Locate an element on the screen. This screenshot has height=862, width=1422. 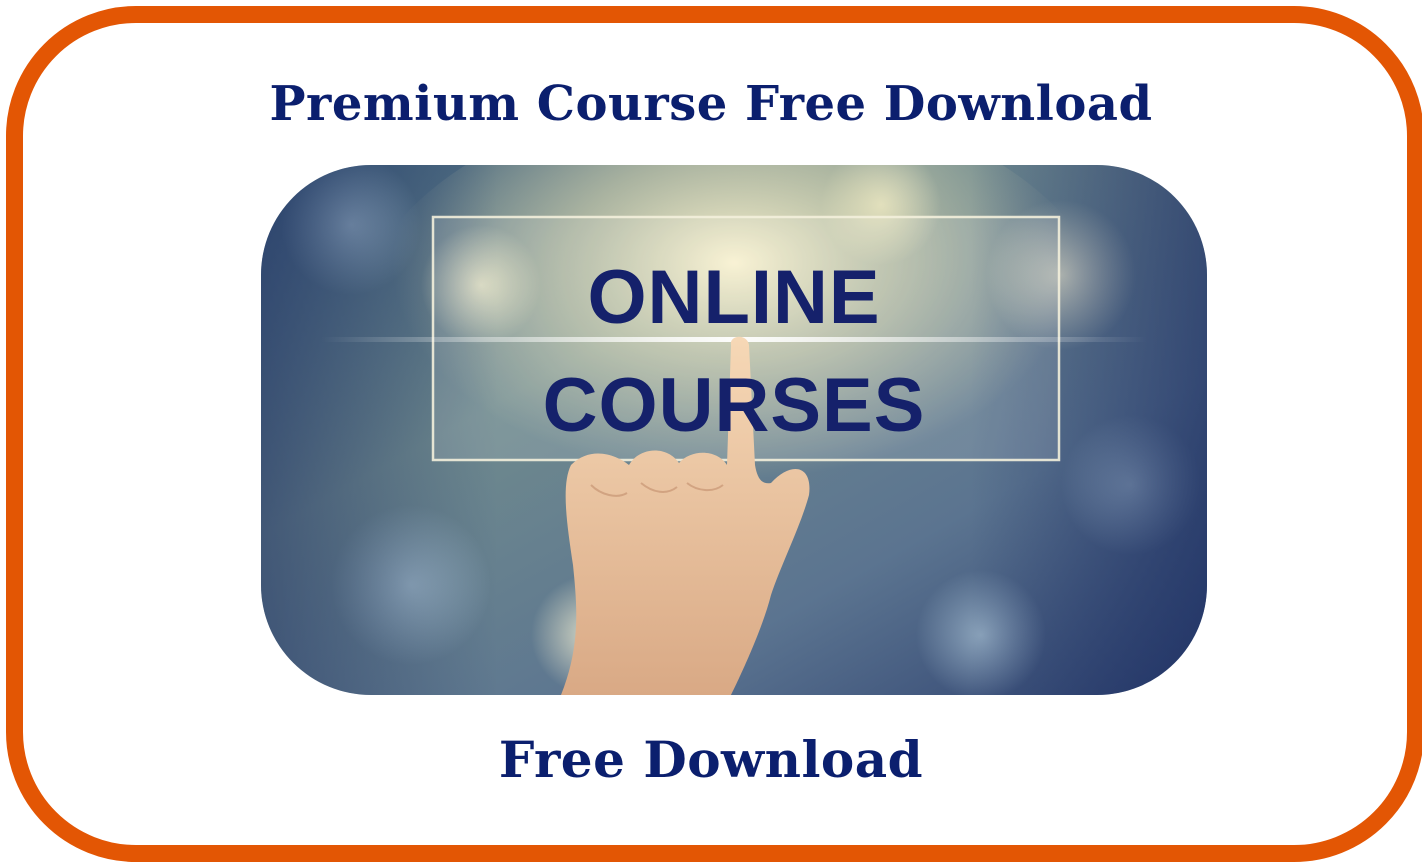
page-title: Premium Course Free Download is located at coordinates (711, 104).